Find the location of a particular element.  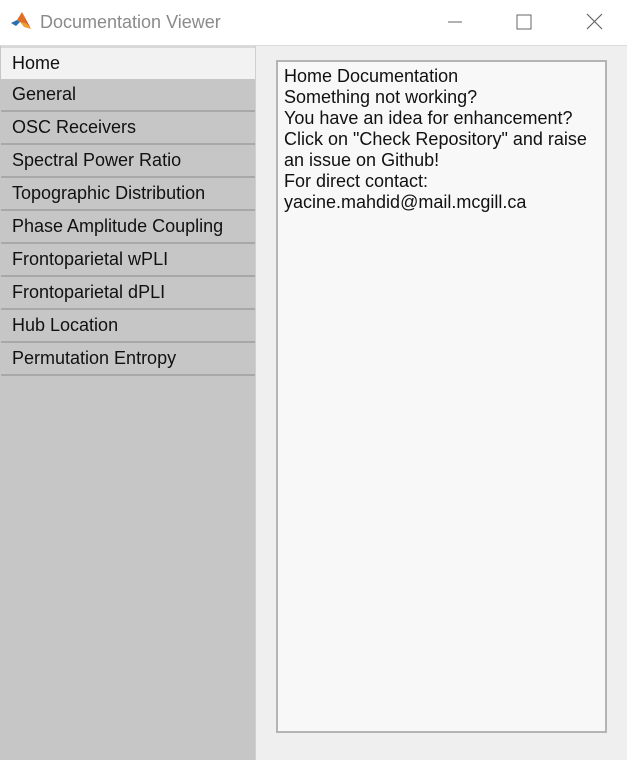

tab-frontoparietal-dpli: Frontoparietal dPLI is located at coordinates (128, 293).